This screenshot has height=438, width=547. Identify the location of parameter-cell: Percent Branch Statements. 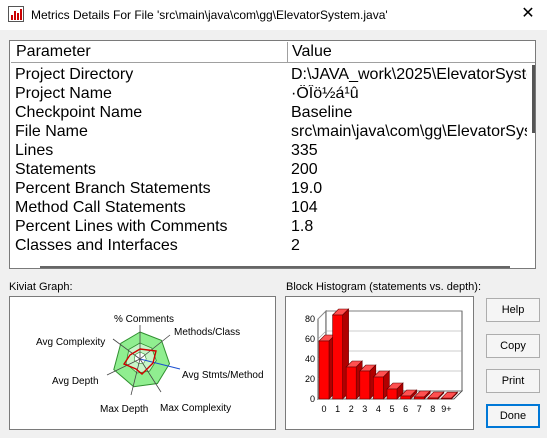
(113, 188).